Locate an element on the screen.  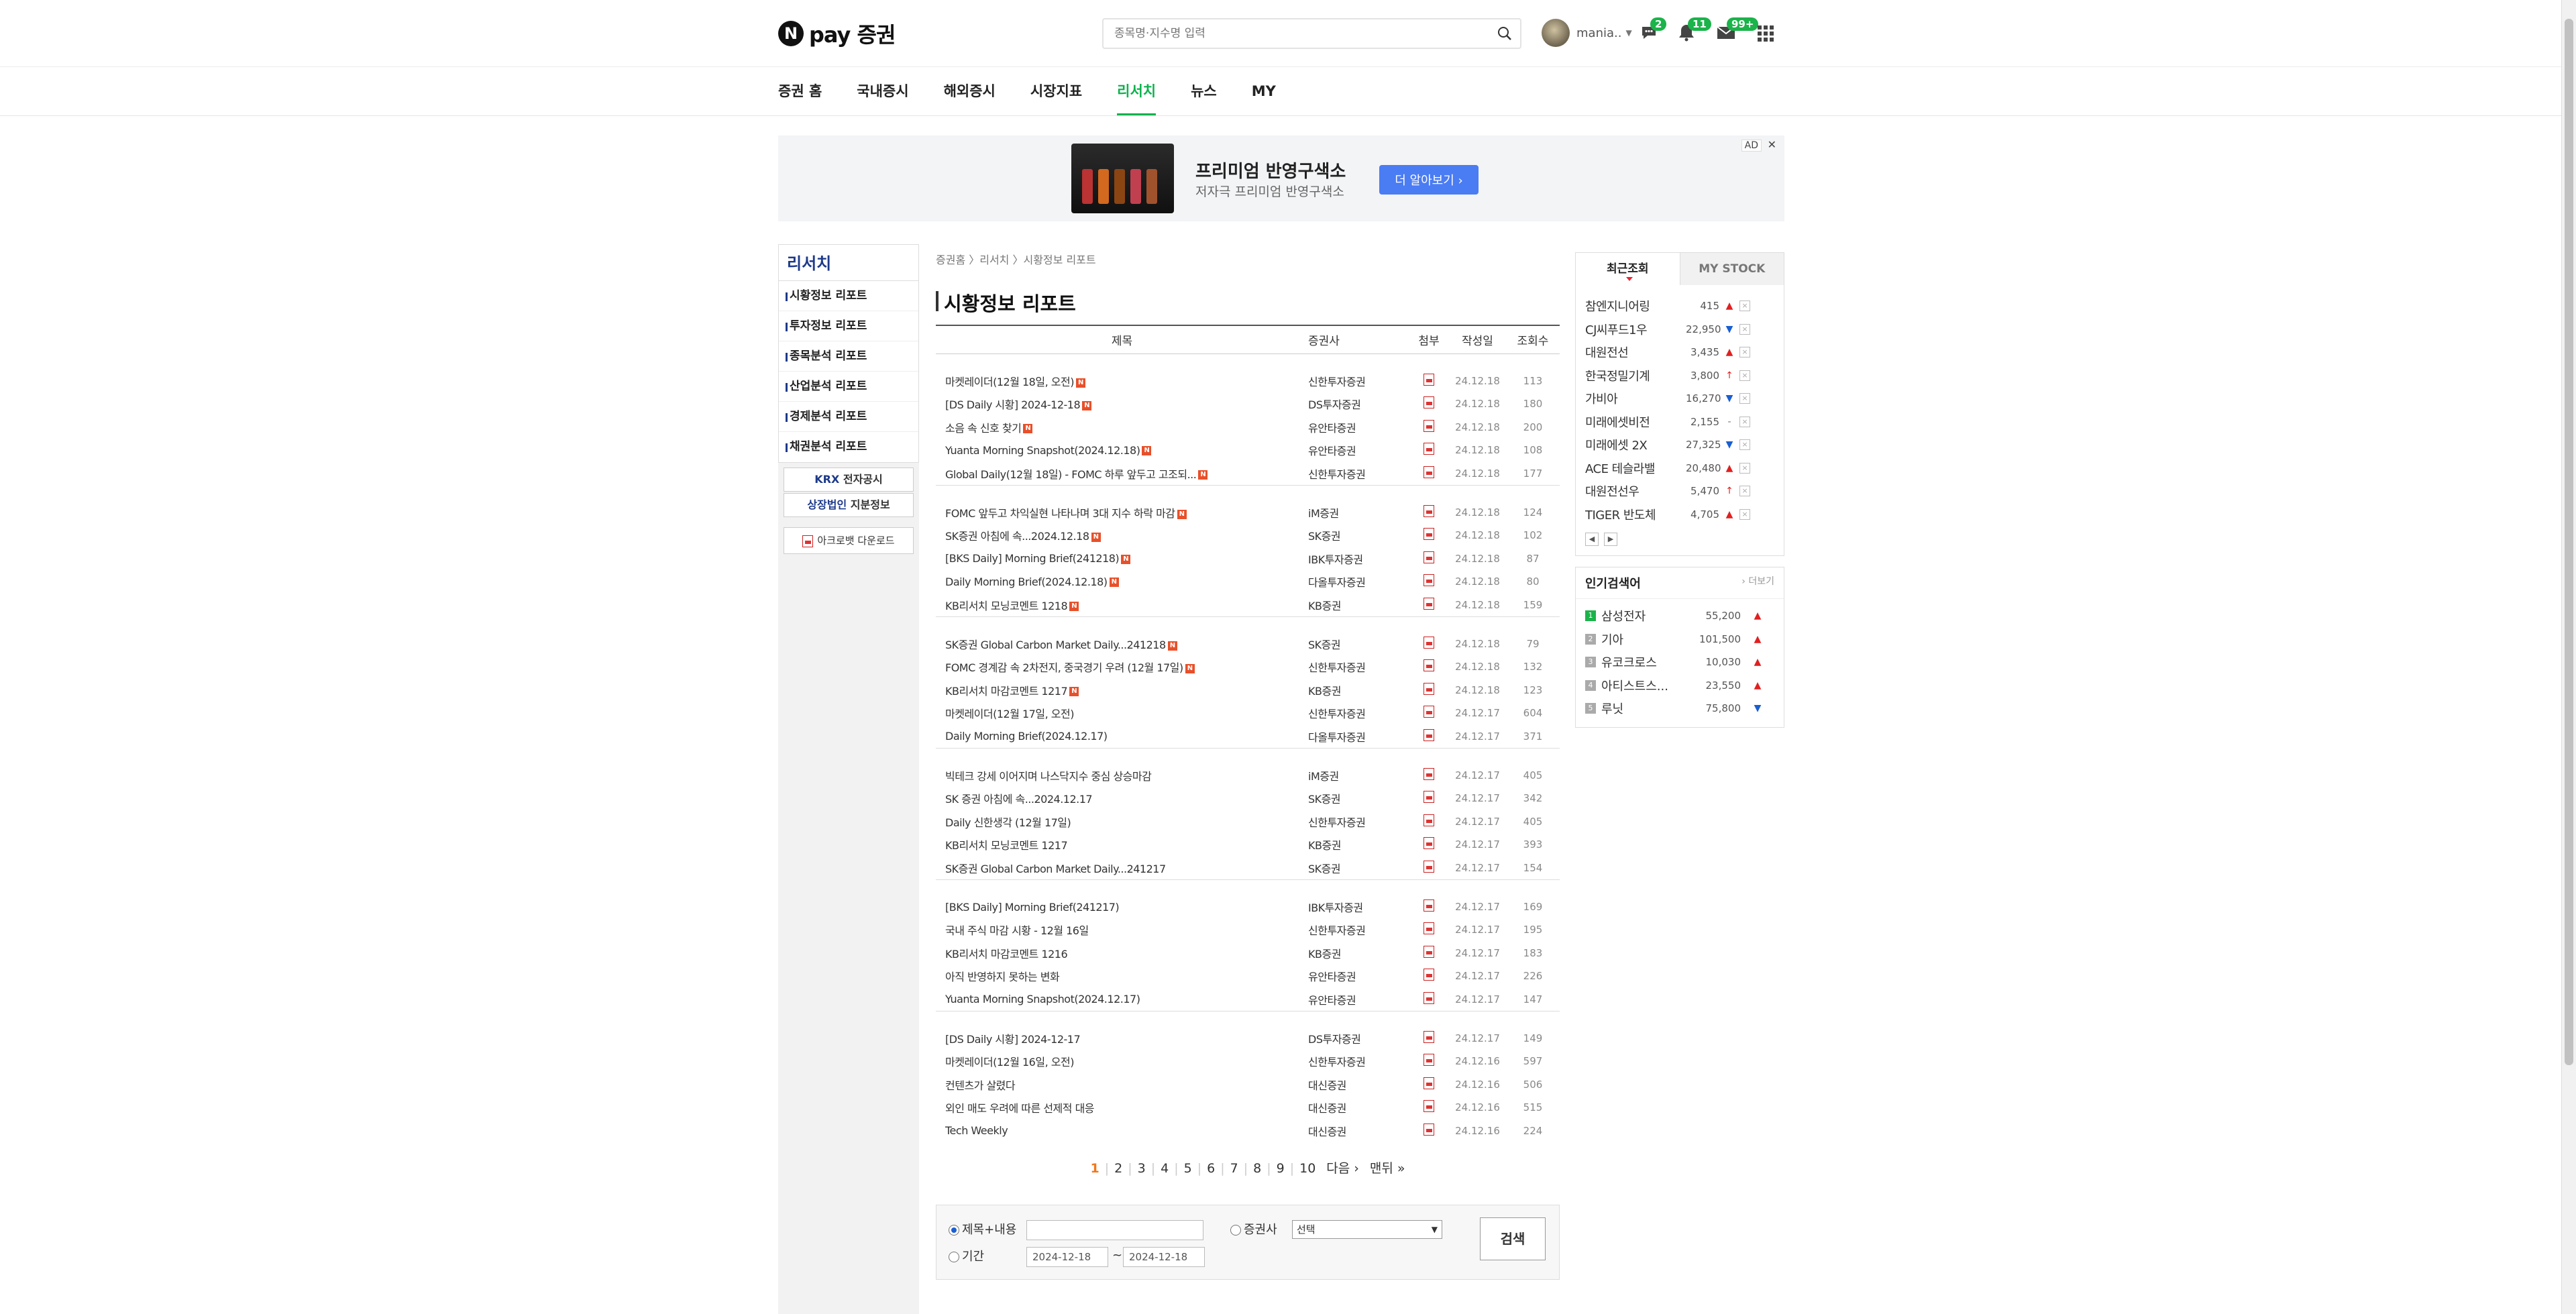
table-row: SK증권 아침에 속...2024.12.18 N SK증권 24.12.18 102 is located at coordinates (1248, 535).